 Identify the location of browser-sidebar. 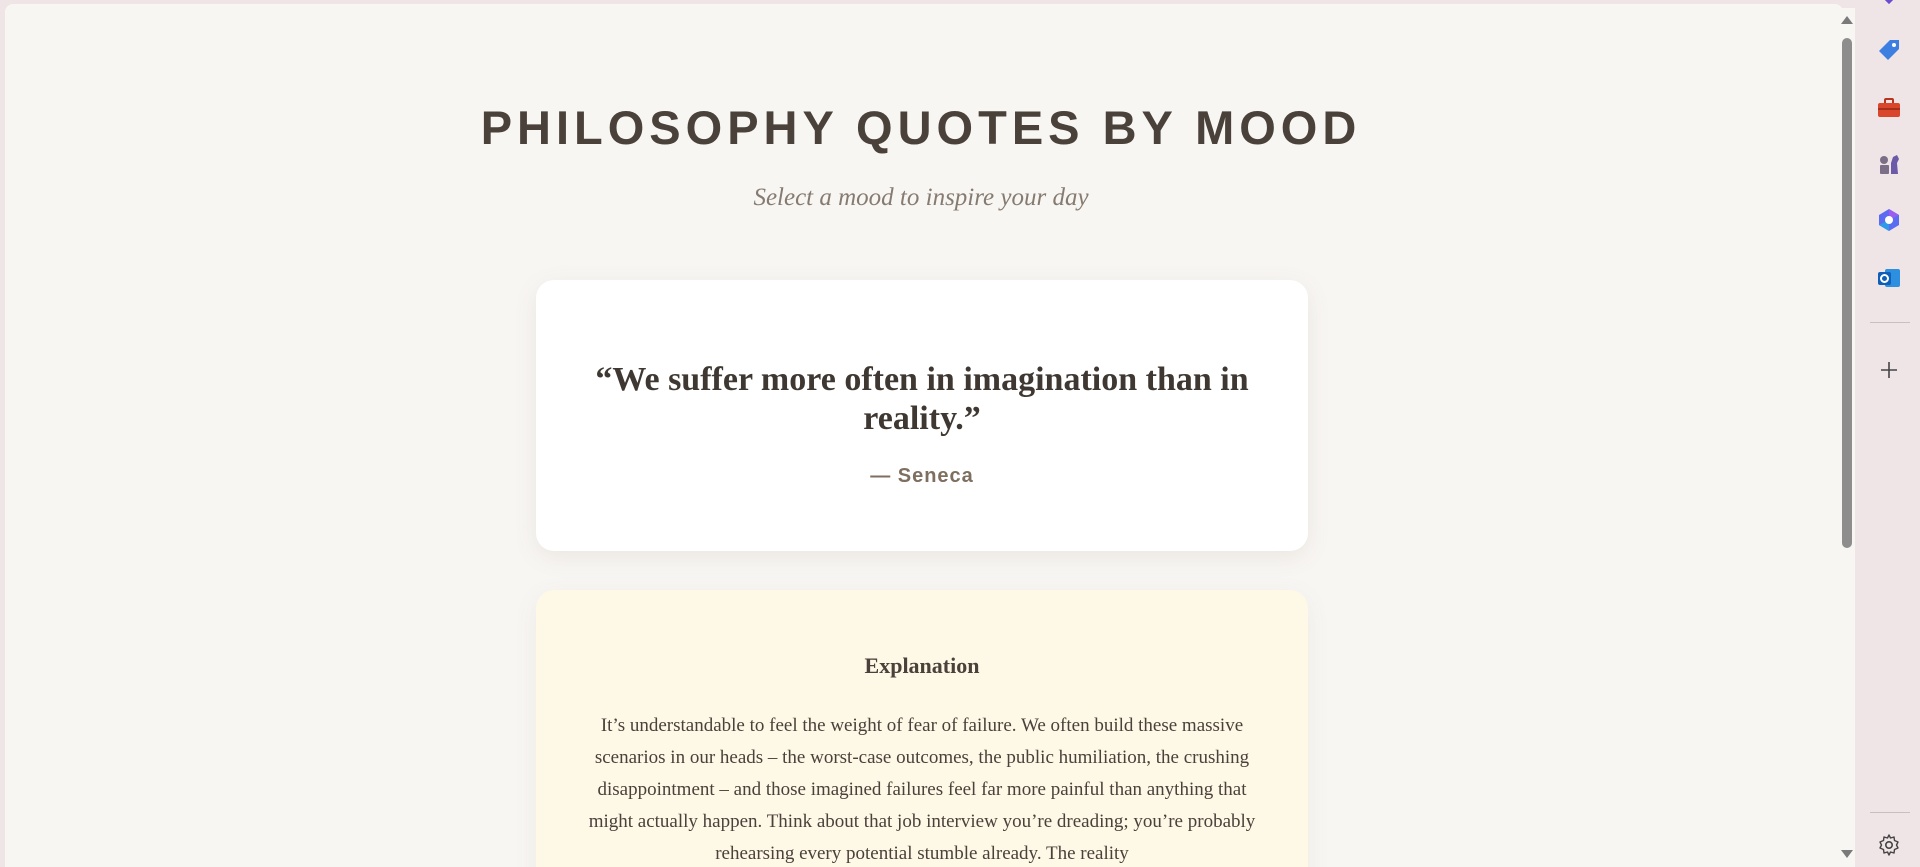
(1889, 433).